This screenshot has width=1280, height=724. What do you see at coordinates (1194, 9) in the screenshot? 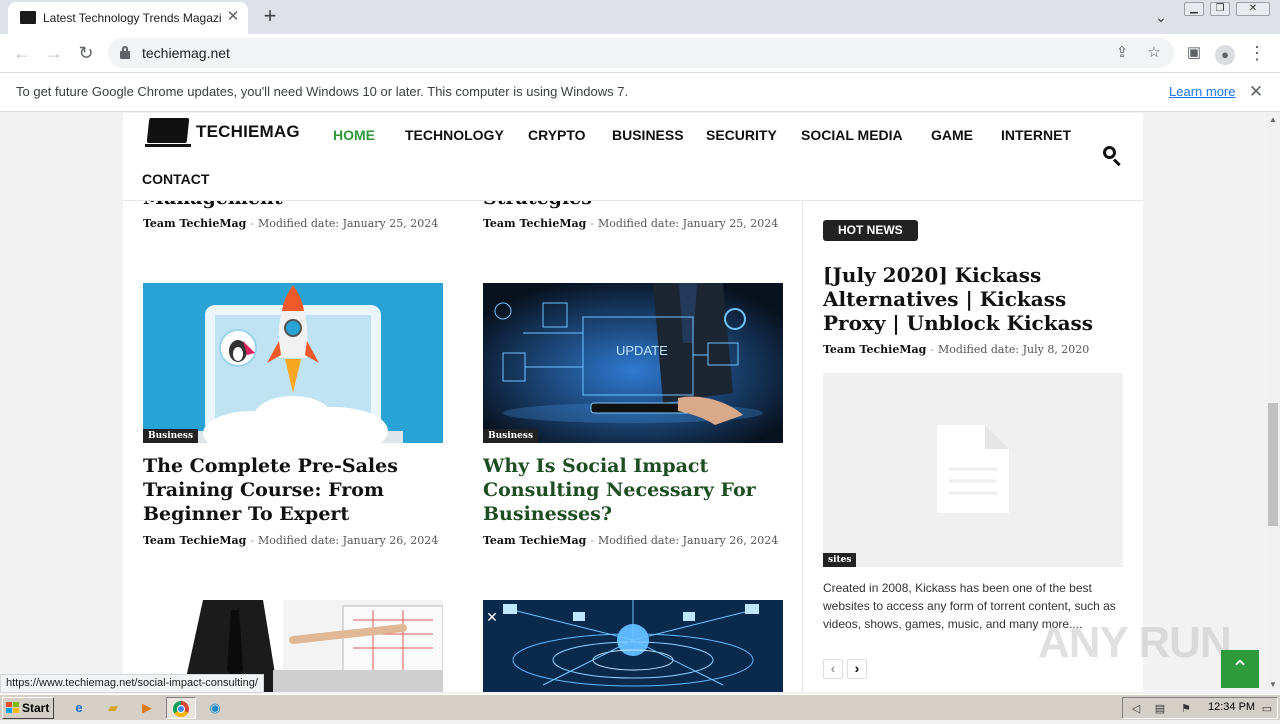
I see `minimize-window-icon: ▁` at bounding box center [1194, 9].